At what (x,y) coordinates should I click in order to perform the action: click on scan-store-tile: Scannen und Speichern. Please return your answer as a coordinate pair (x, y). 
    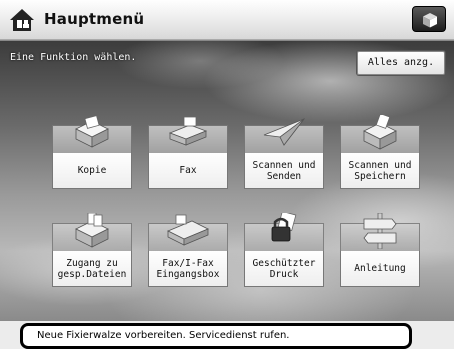
    Looking at the image, I should click on (380, 152).